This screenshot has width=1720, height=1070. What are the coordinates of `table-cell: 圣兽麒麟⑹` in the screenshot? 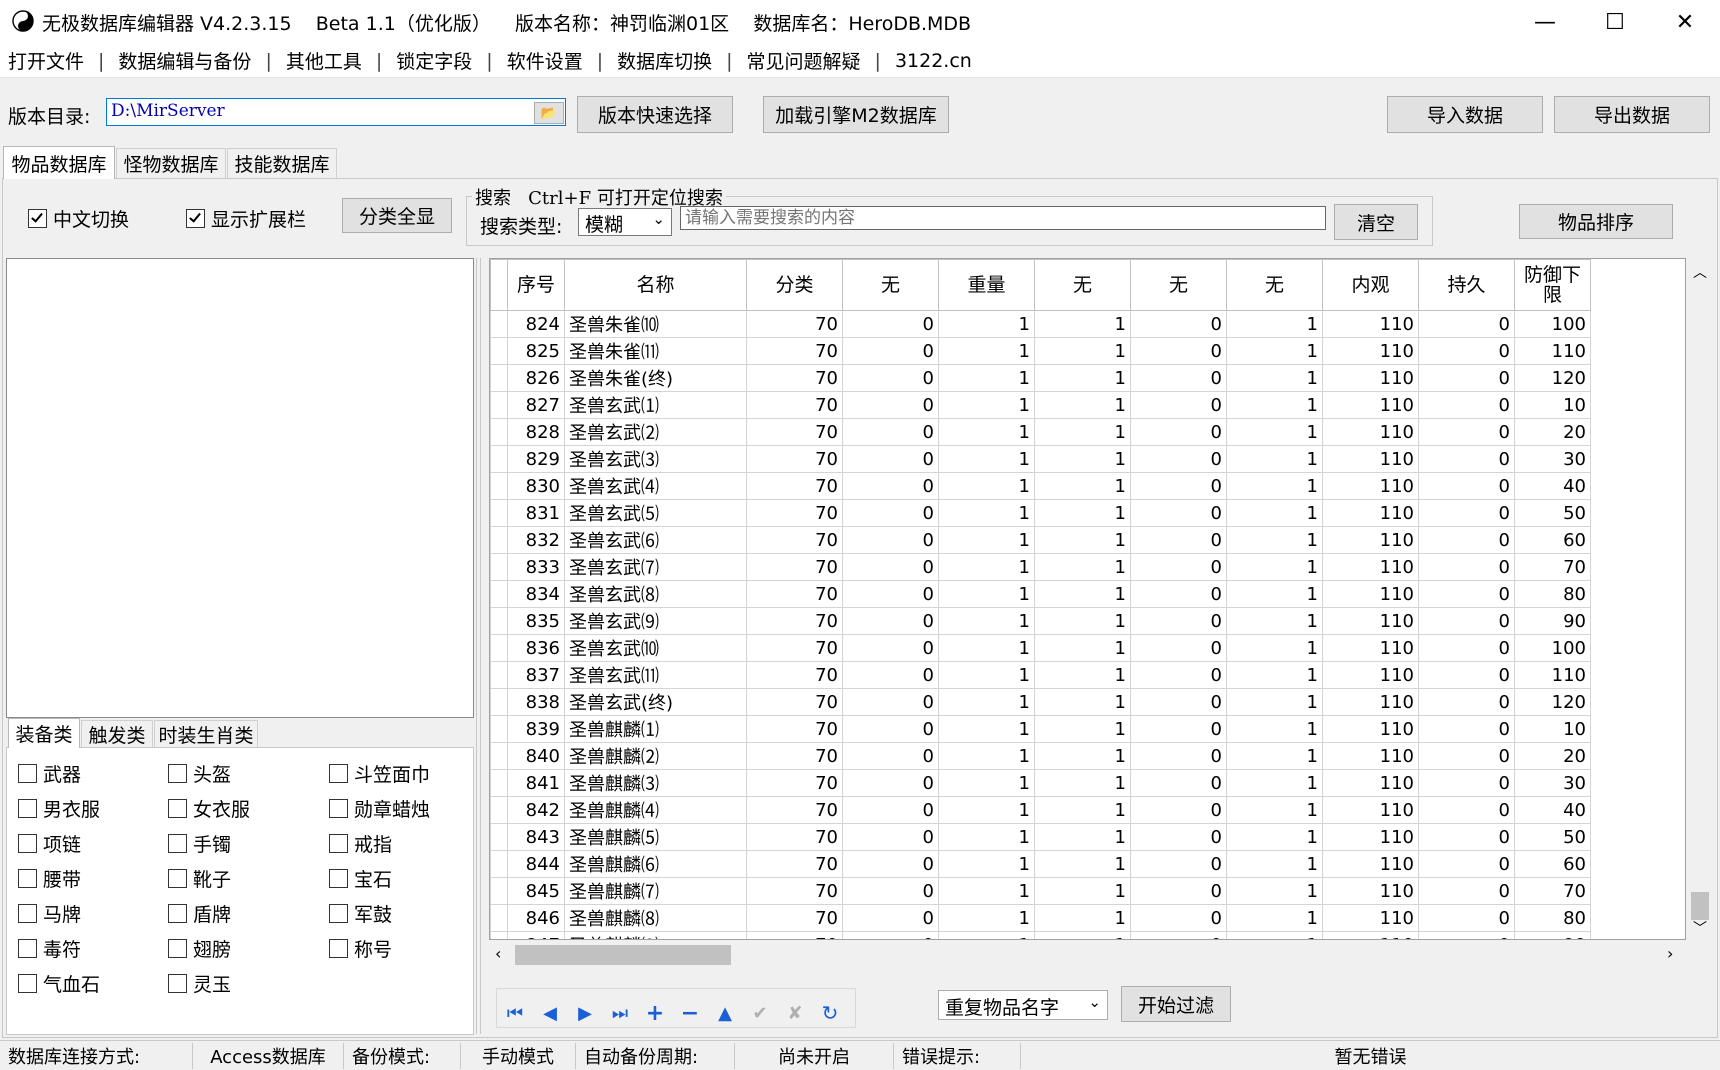 It's located at (655, 864).